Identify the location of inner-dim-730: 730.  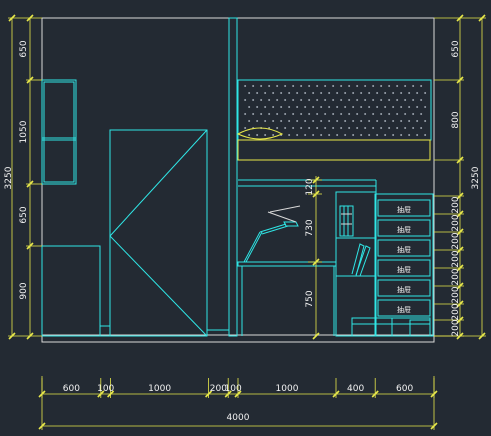
(310, 227).